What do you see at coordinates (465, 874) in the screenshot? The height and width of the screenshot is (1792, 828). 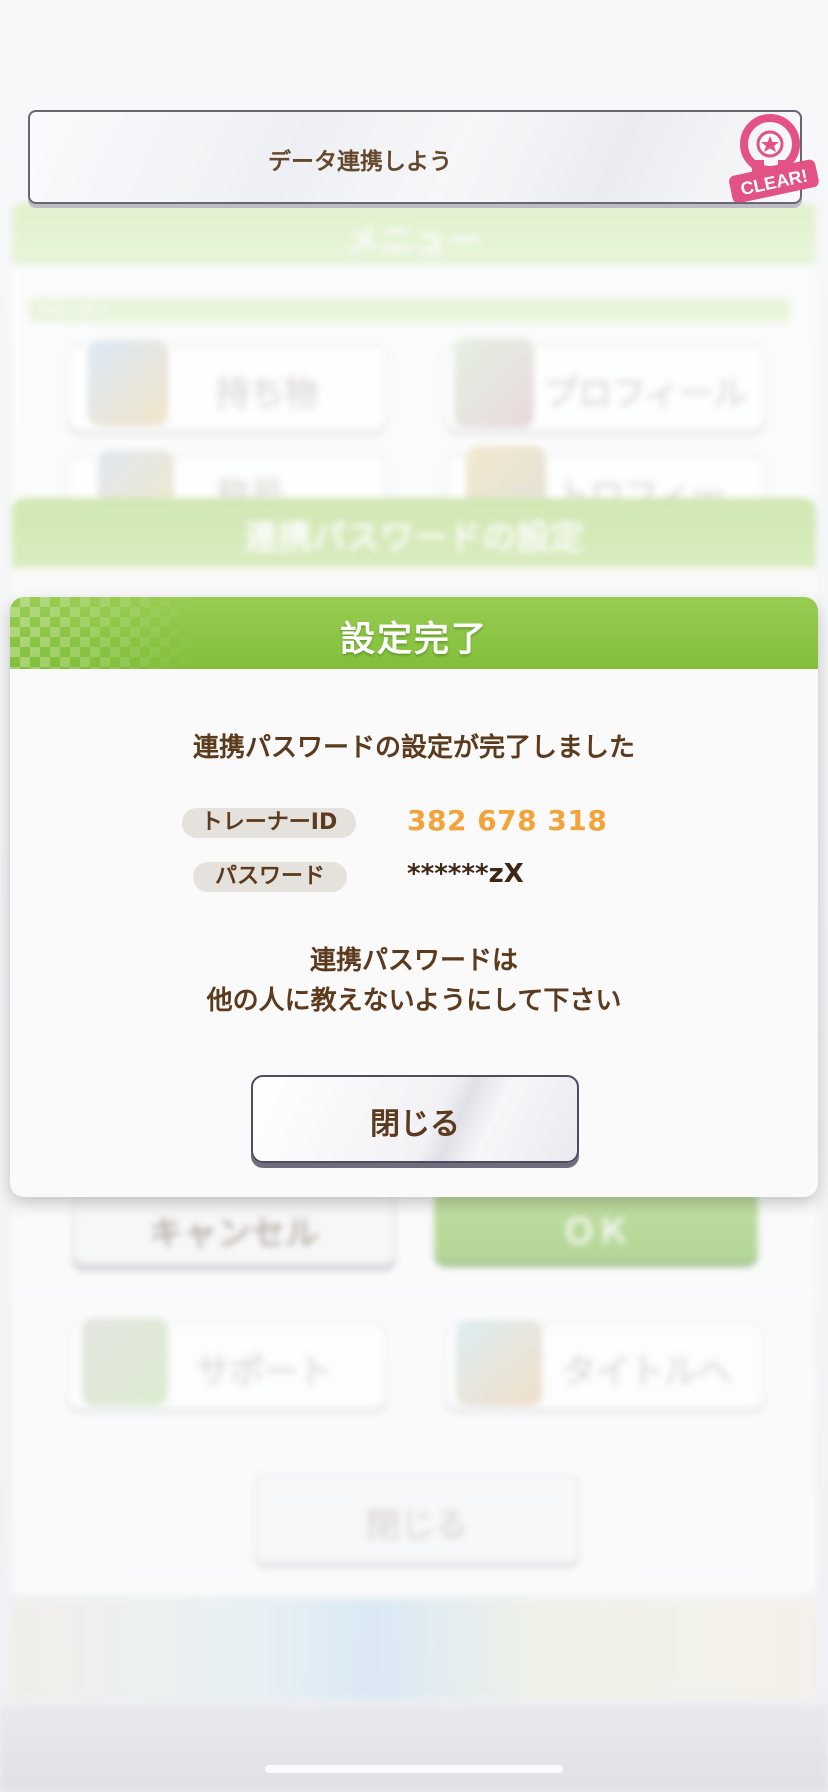 I see `password-value: ******zX` at bounding box center [465, 874].